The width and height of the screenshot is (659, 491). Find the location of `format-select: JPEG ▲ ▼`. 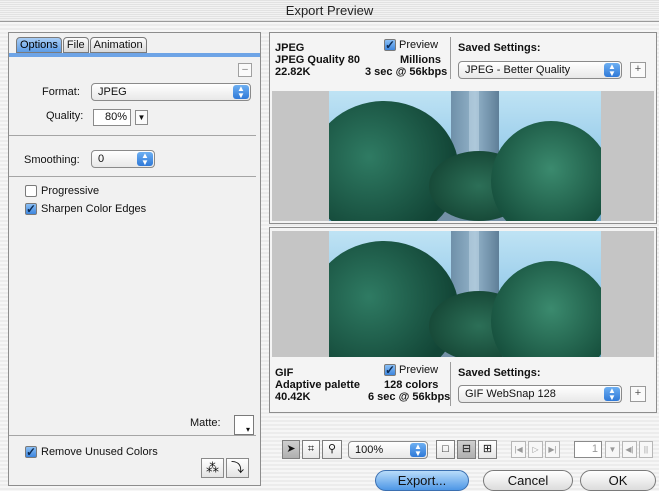

format-select: JPEG ▲ ▼ is located at coordinates (171, 92).